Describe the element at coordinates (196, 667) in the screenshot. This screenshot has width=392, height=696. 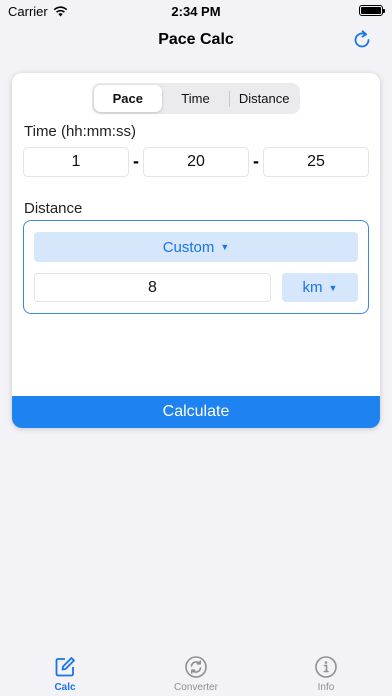
I see `convert-icon` at that location.